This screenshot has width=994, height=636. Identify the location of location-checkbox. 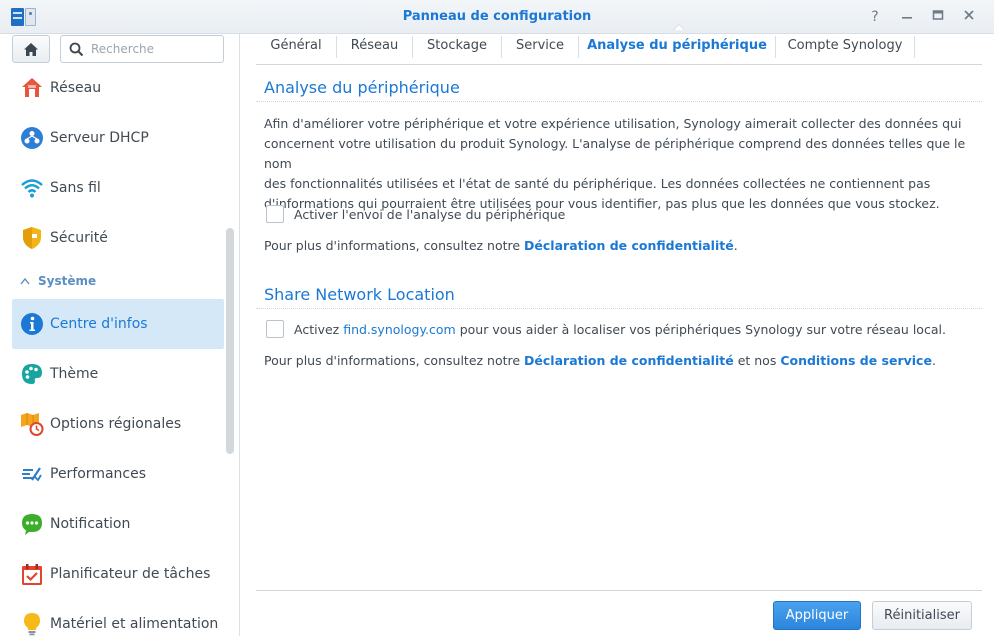
(275, 329).